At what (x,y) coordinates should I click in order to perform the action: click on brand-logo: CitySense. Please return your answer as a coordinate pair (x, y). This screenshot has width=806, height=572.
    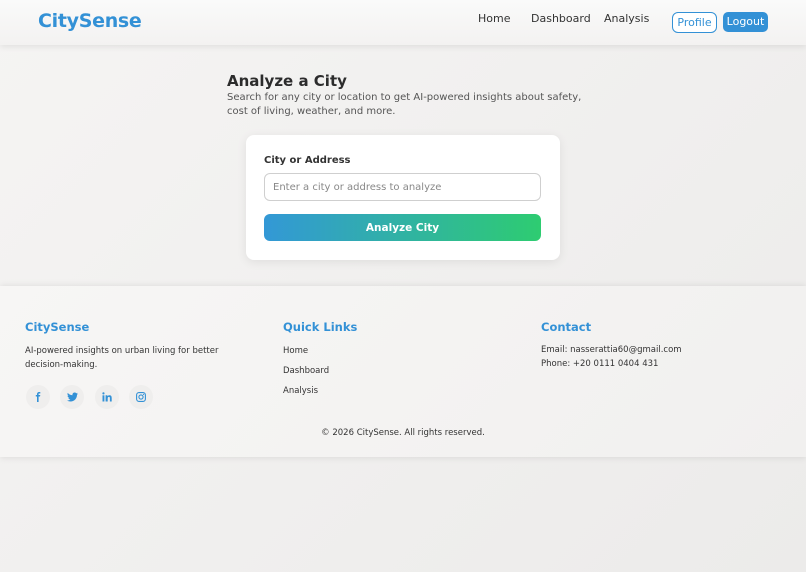
    Looking at the image, I should click on (90, 21).